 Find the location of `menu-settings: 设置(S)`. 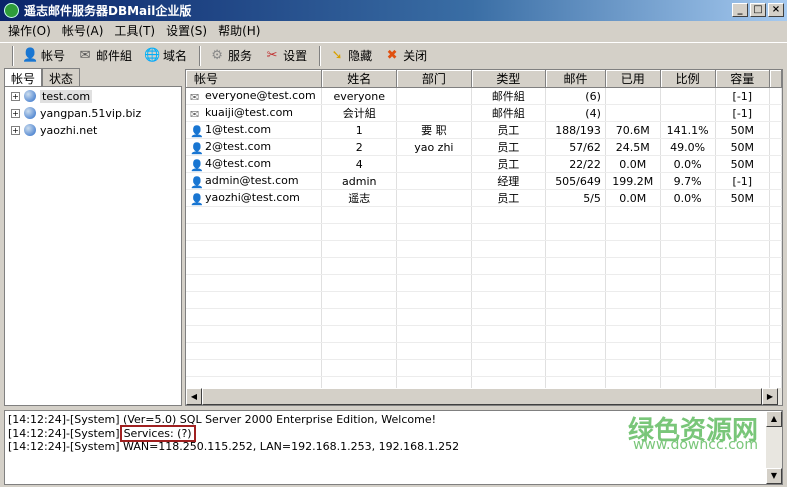

menu-settings: 设置(S) is located at coordinates (188, 30).